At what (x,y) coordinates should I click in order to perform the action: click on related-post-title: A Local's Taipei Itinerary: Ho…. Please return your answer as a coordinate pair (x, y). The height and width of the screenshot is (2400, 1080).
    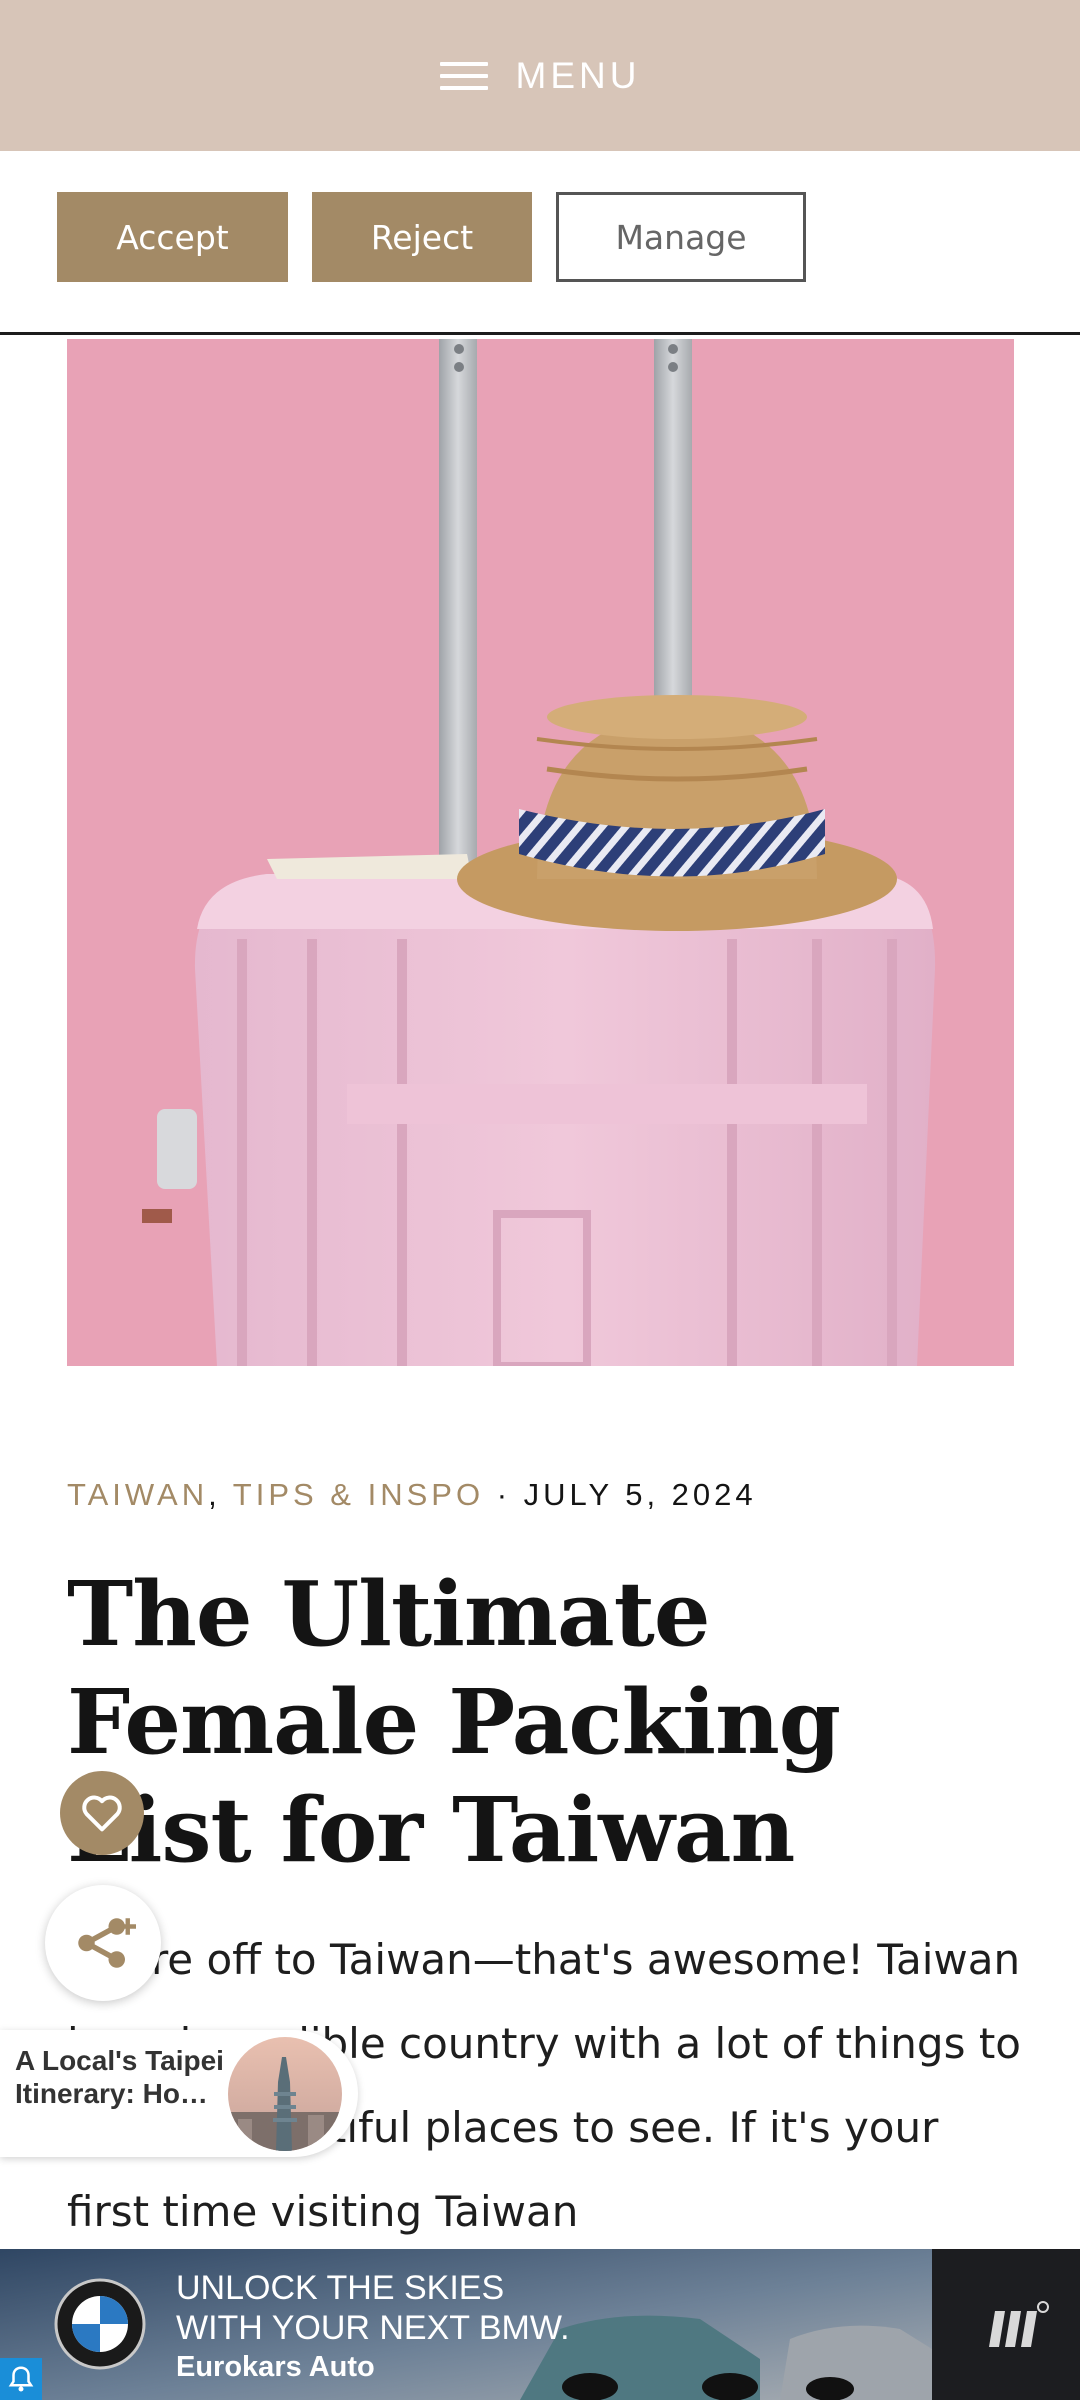
    Looking at the image, I should click on (119, 2077).